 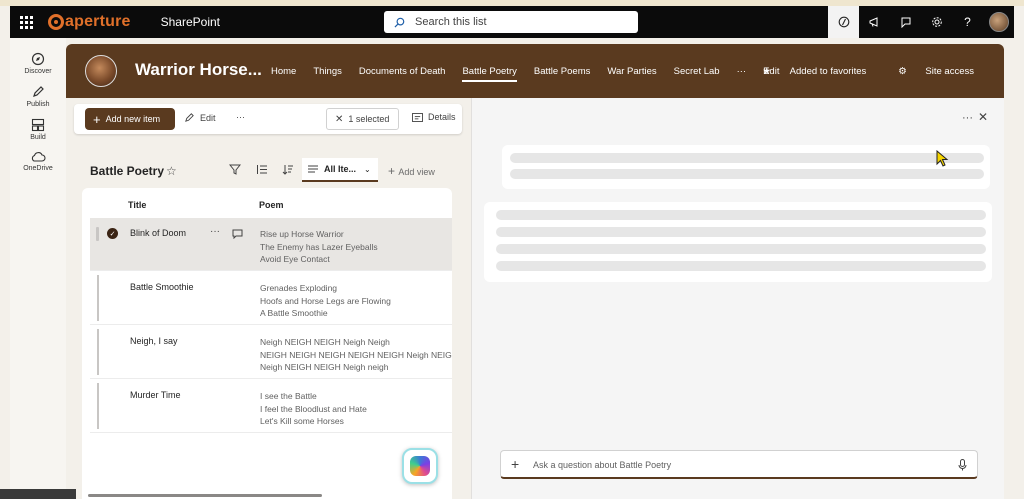 I want to click on search-box: Search this list, so click(x=511, y=22).